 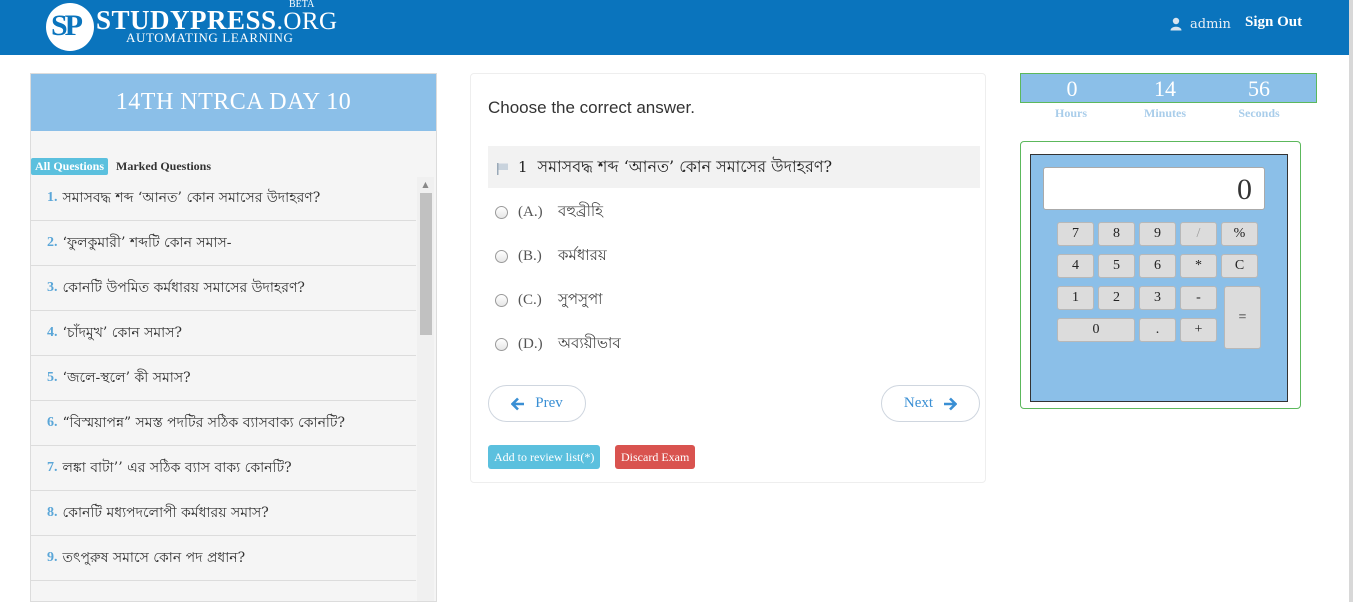 I want to click on question-text: ‘জলে-স্থলে’ কী সমাস?, so click(x=126, y=378).